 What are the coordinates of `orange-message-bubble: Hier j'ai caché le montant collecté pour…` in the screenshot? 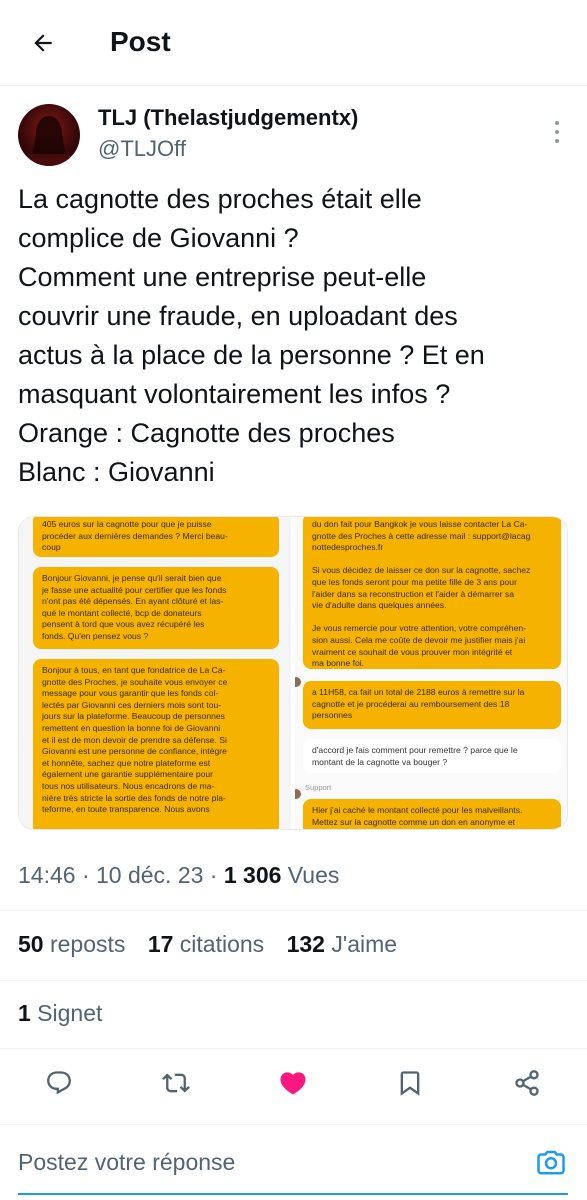 It's located at (432, 814).